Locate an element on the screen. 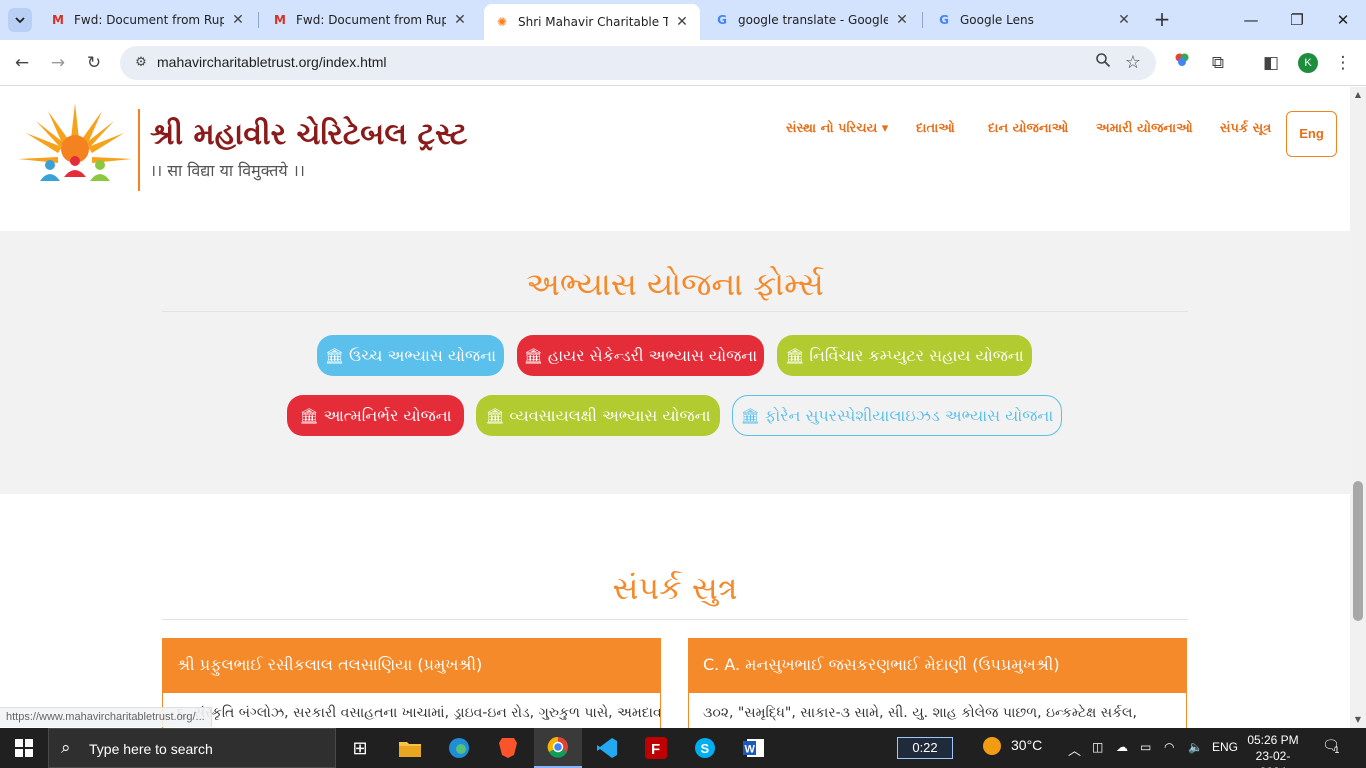 The width and height of the screenshot is (1366, 768). tab-google-translate: G google translate - Google Se ✕ is located at coordinates (812, 20).